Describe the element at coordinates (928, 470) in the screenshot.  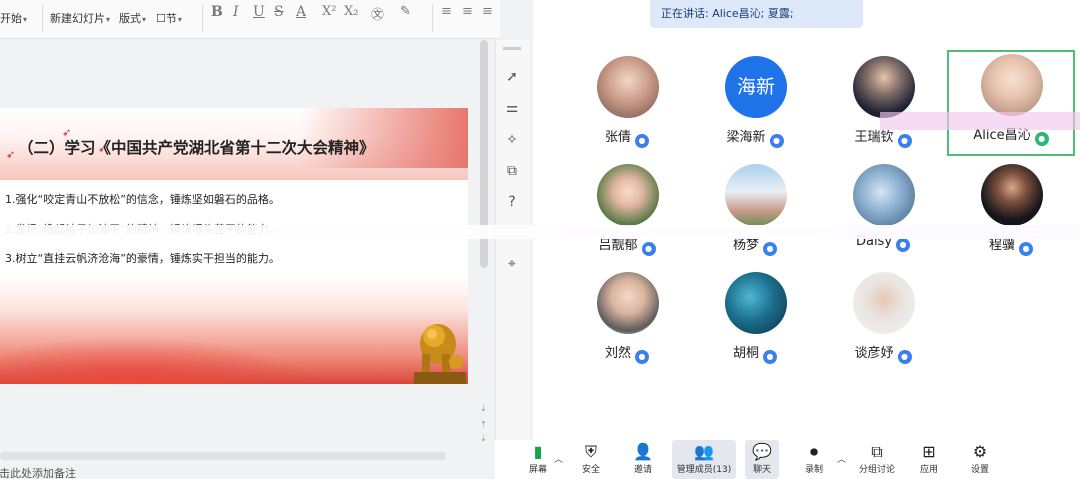
I see `apps-label: 应用` at that location.